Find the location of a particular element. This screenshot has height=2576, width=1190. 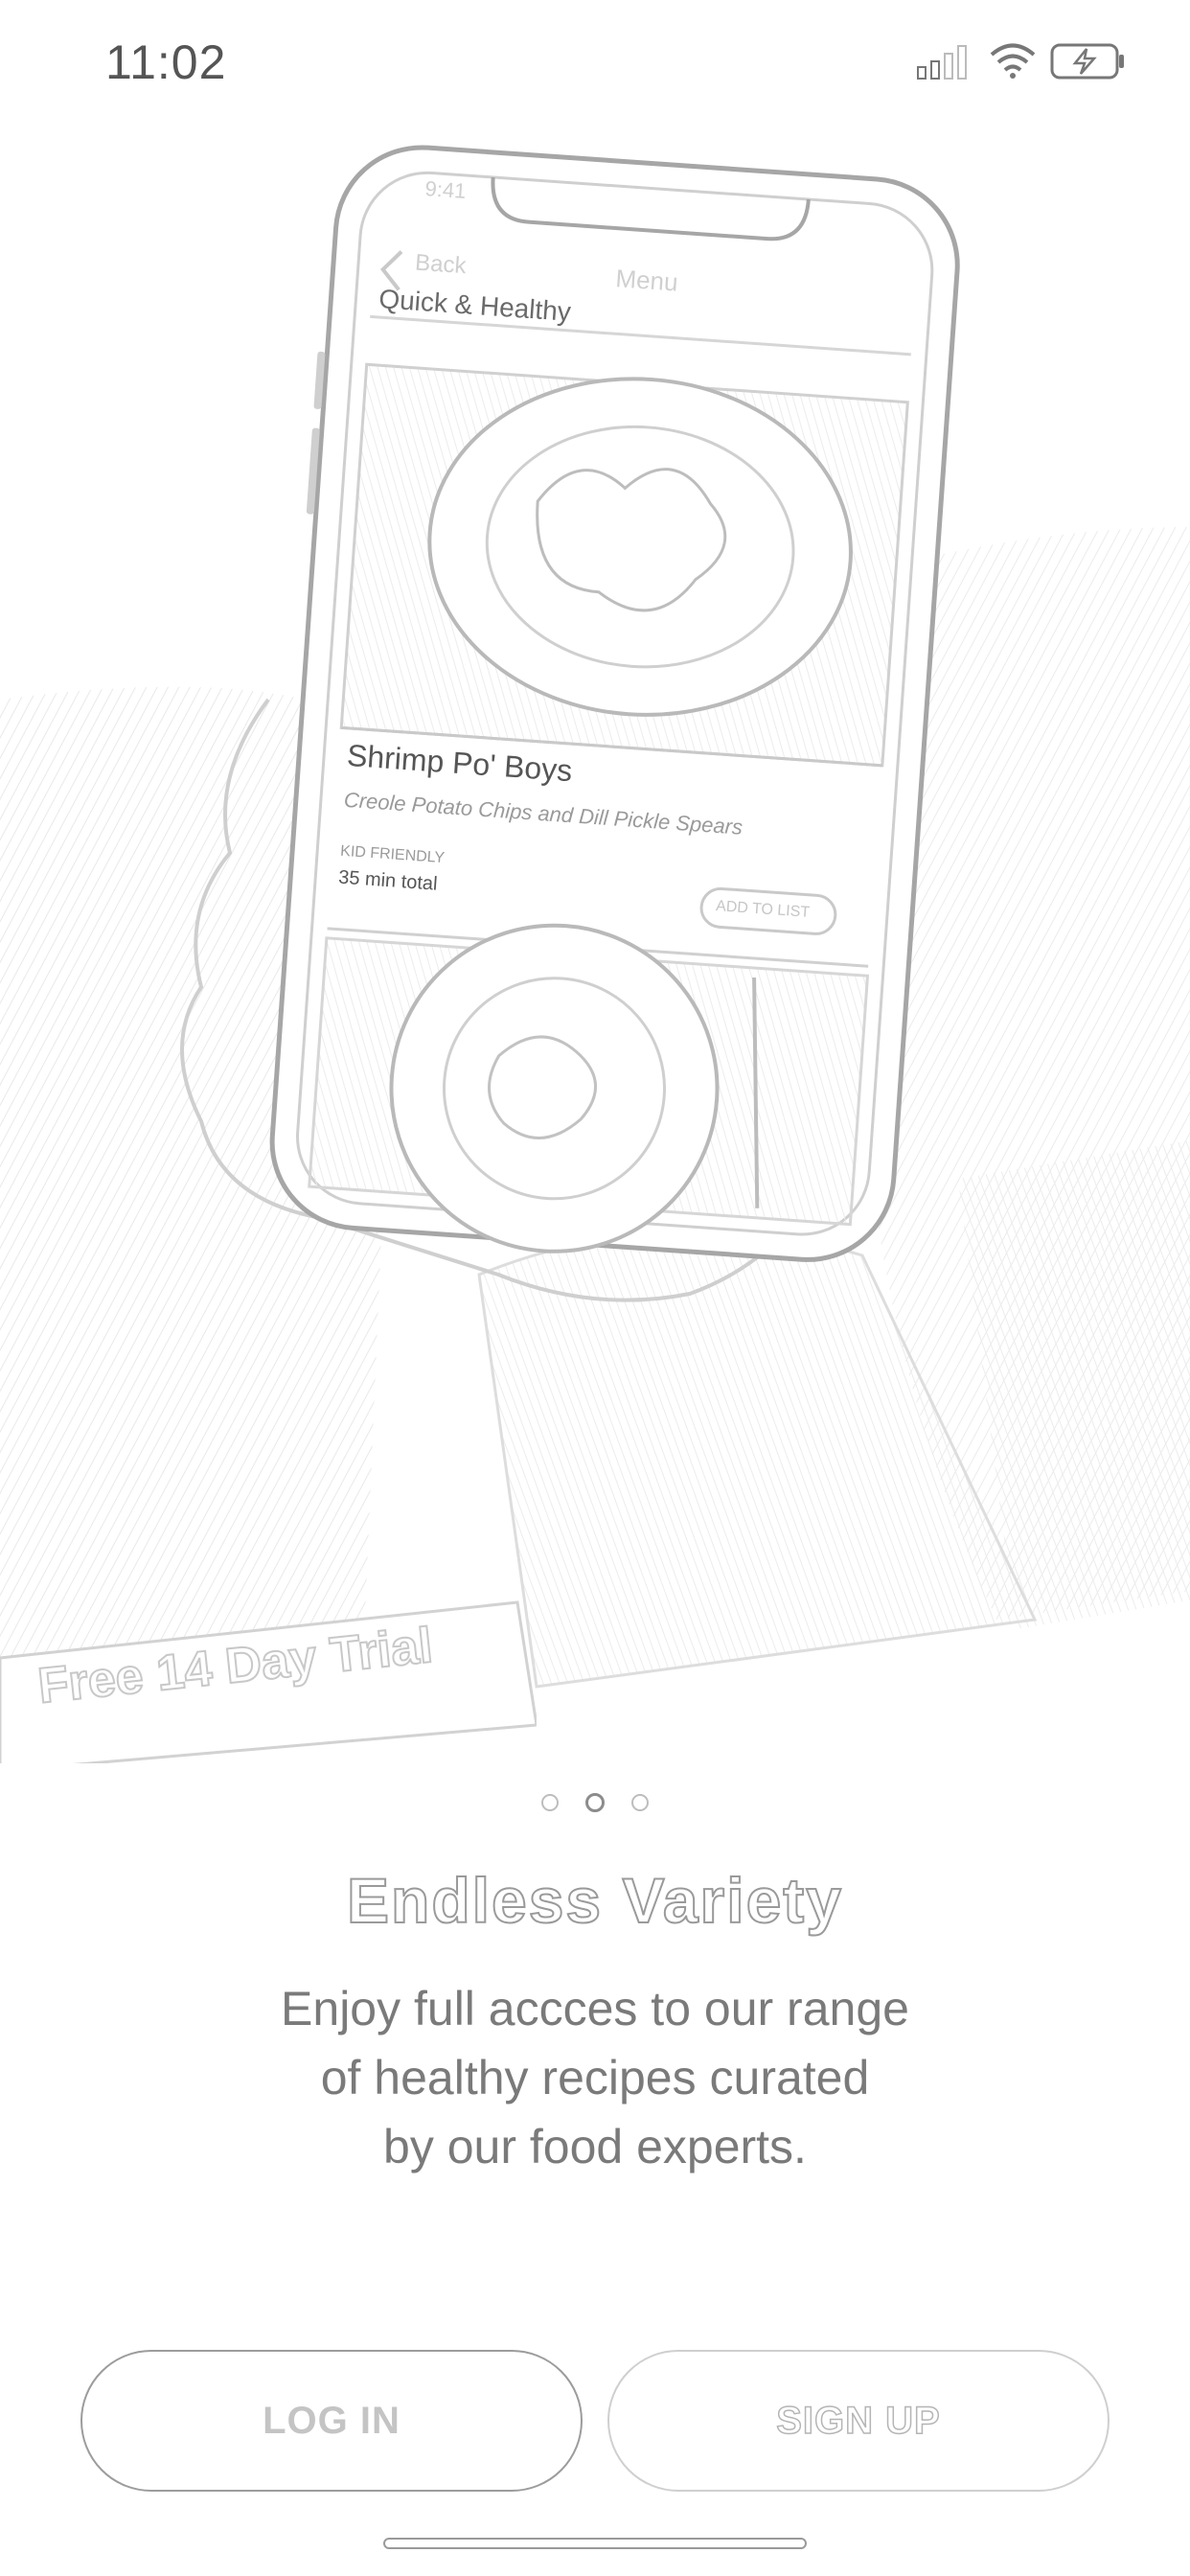

onboarding-headline: Endless Variety is located at coordinates (594, 1901).